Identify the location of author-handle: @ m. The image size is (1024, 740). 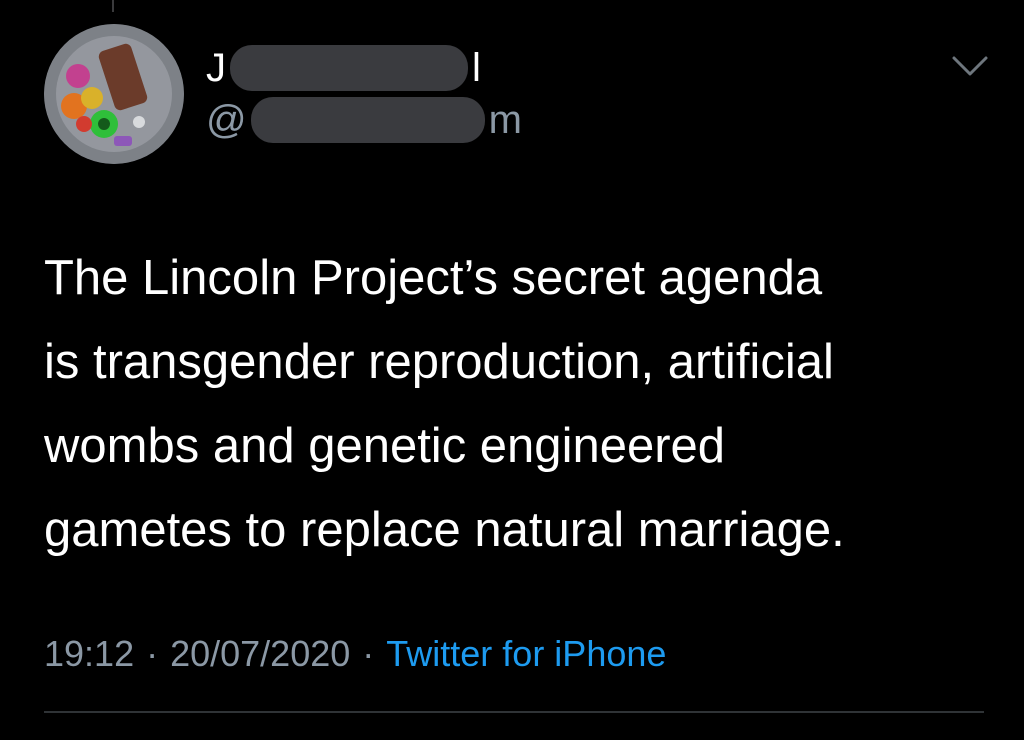
(364, 120).